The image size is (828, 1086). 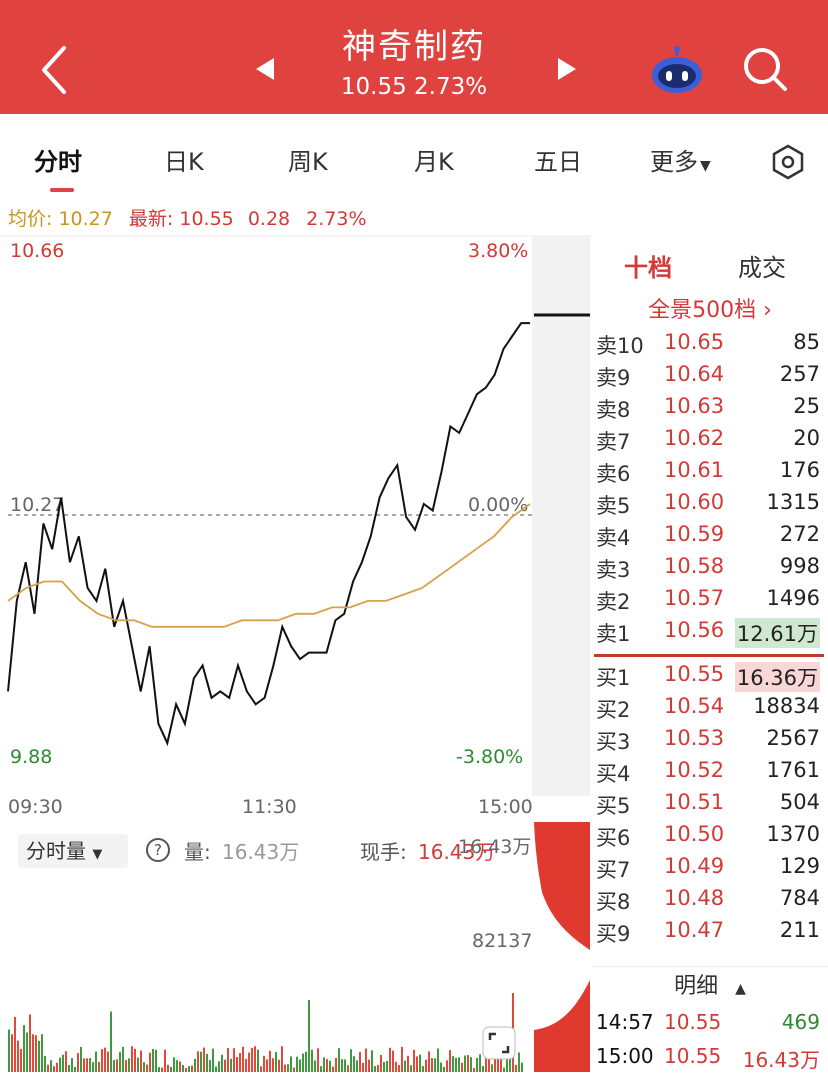 What do you see at coordinates (613, 602) in the screenshot?
I see `ask-side-label: 卖2` at bounding box center [613, 602].